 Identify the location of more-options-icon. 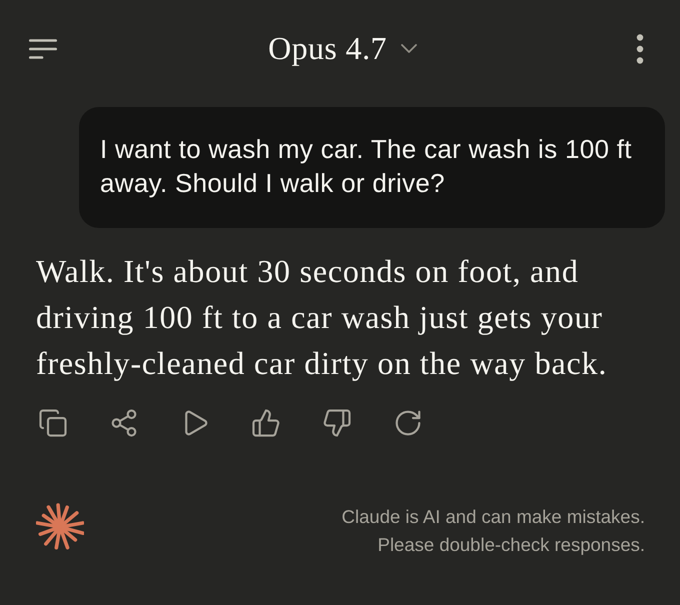
(640, 49).